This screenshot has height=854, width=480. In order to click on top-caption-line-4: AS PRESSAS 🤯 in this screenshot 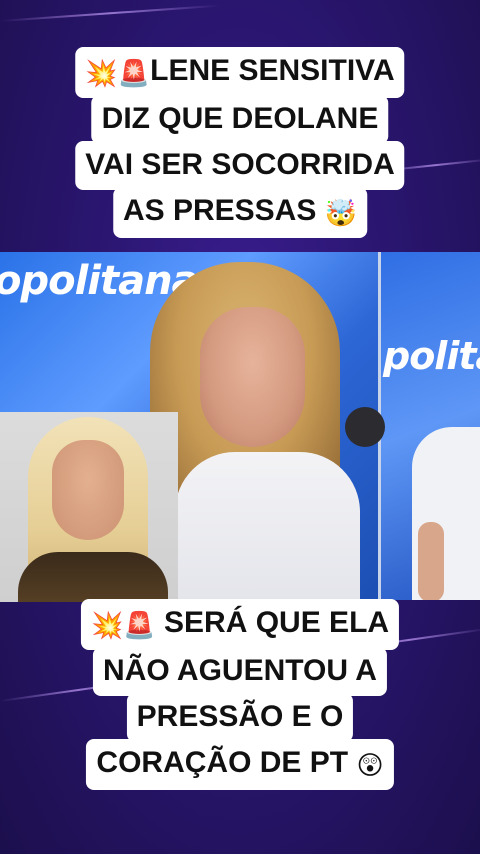, I will do `click(240, 213)`.